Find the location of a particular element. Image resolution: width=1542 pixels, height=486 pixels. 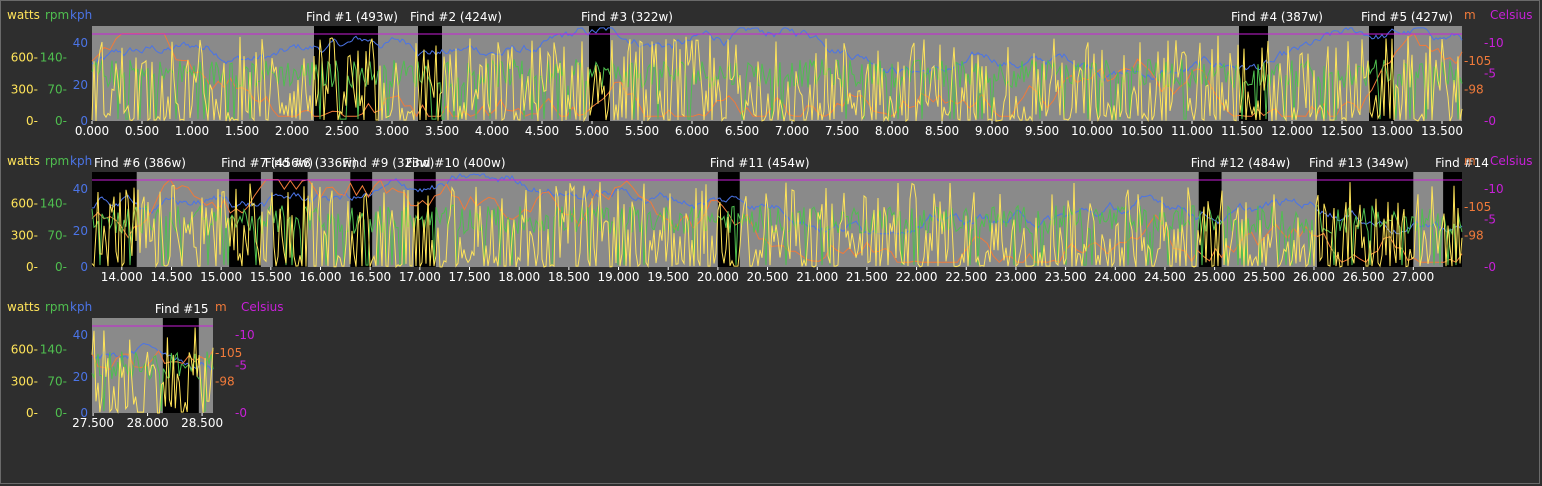

x-tick-label: 25.000 is located at coordinates (1215, 277).